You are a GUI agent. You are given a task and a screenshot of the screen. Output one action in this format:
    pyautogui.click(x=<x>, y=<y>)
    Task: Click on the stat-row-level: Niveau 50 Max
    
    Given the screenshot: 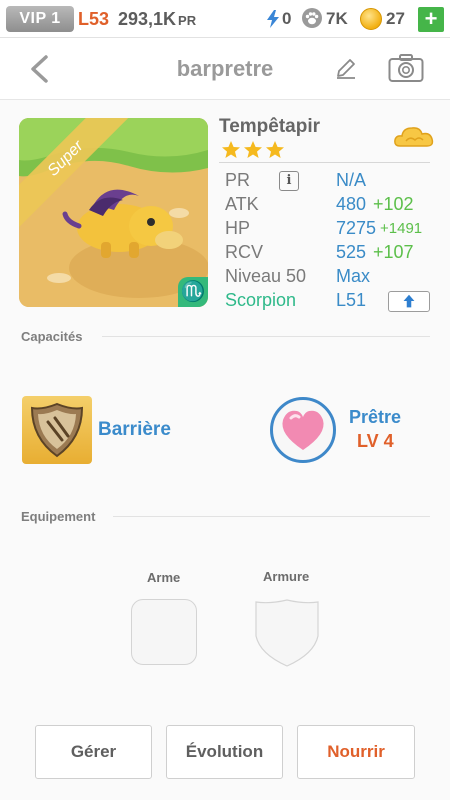 What is the action you would take?
    pyautogui.click(x=330, y=278)
    